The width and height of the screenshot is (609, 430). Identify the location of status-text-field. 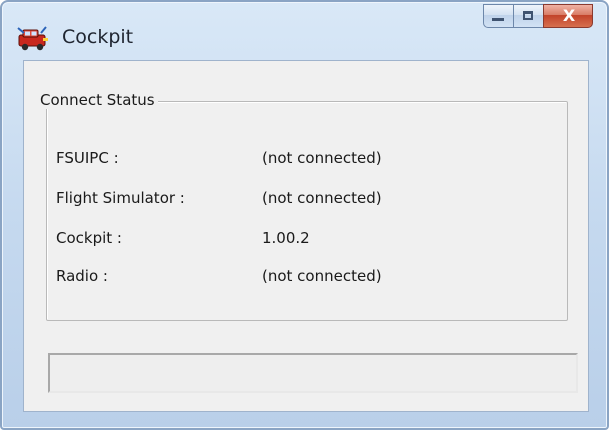
(313, 373).